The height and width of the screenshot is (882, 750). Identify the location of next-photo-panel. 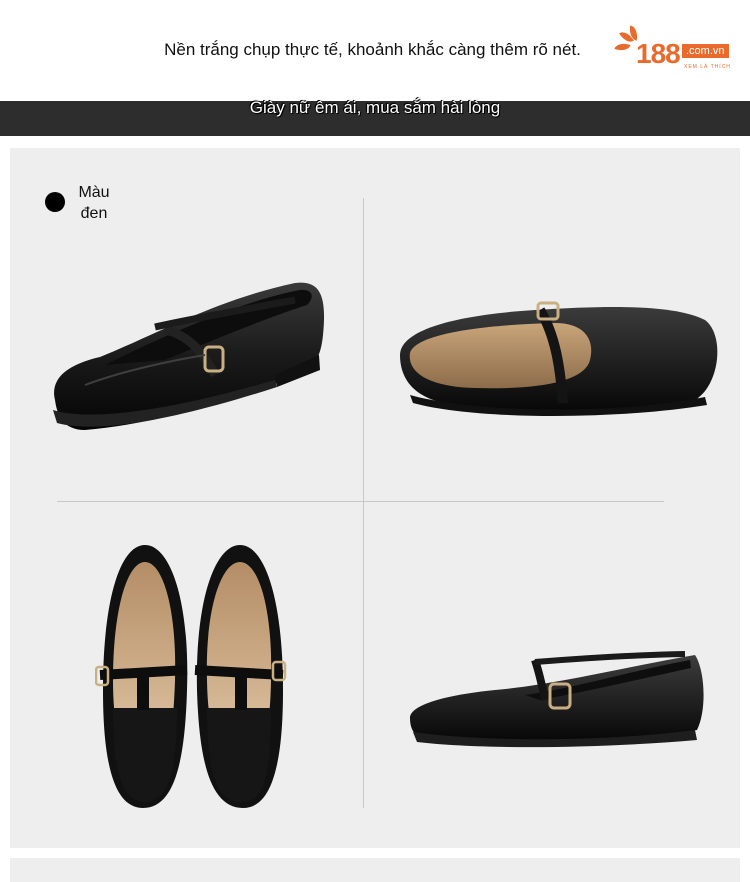
(375, 870).